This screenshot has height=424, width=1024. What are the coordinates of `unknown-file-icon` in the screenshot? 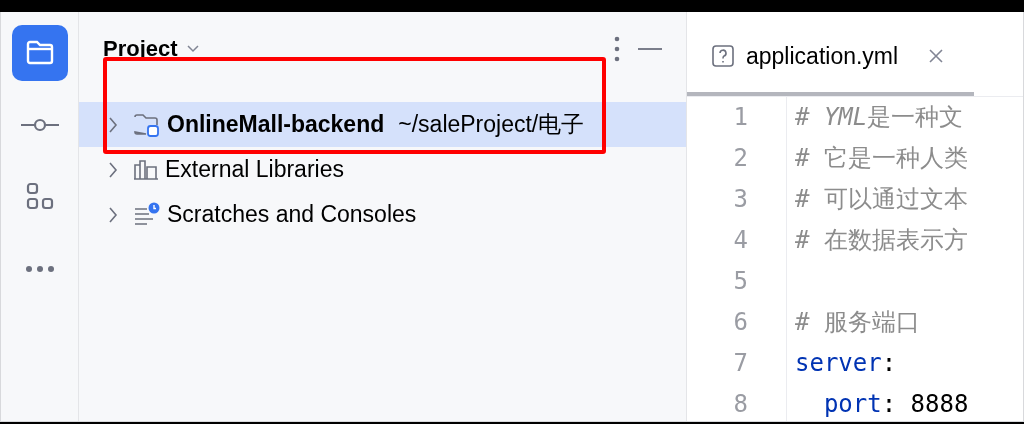 It's located at (723, 56).